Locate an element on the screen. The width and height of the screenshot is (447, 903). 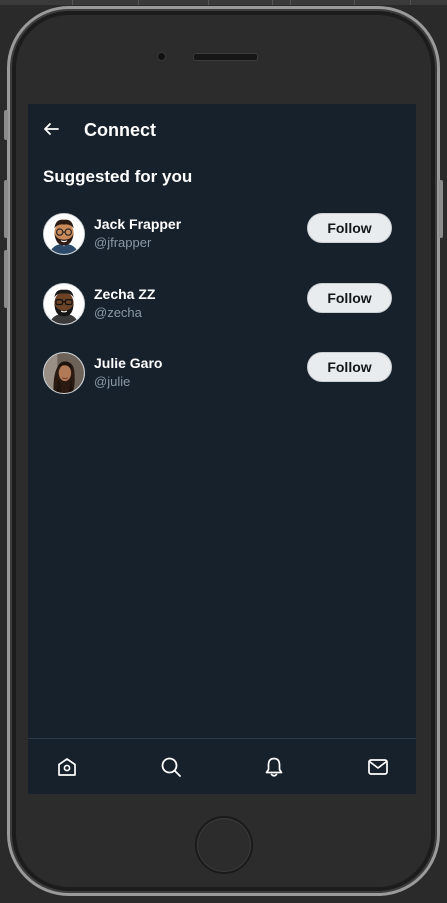
window-top-strip is located at coordinates (223, 2).